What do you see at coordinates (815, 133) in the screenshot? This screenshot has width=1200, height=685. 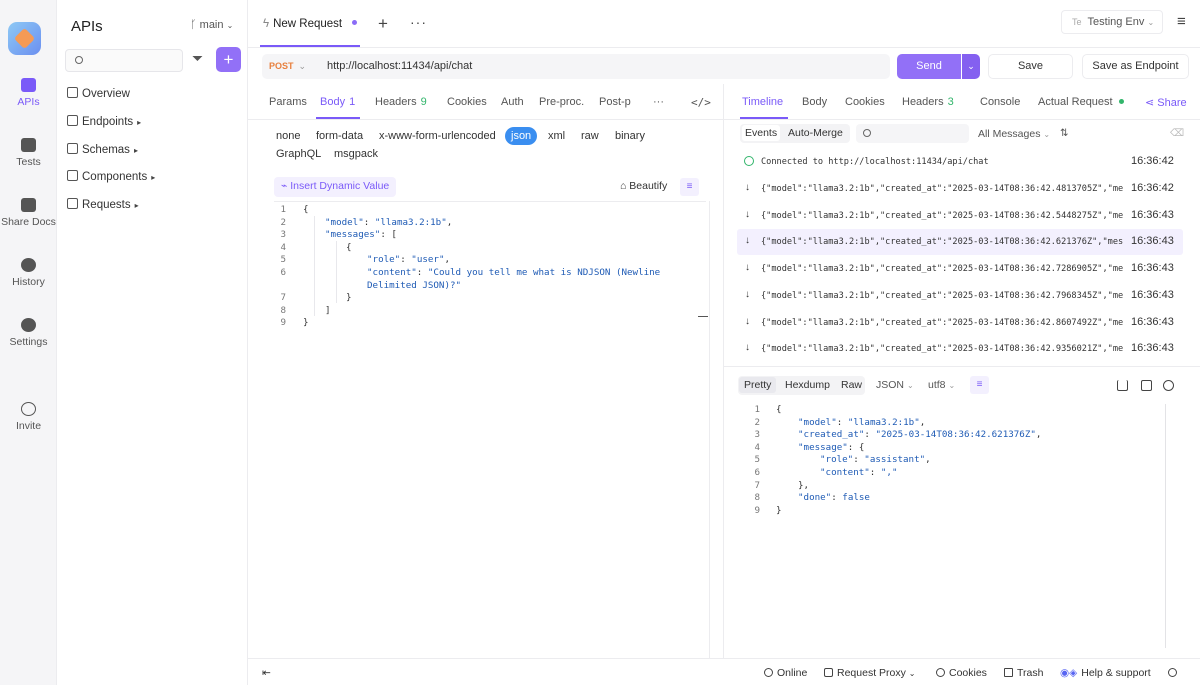 I see `auto-merge-toggle: Auto-Merge` at bounding box center [815, 133].